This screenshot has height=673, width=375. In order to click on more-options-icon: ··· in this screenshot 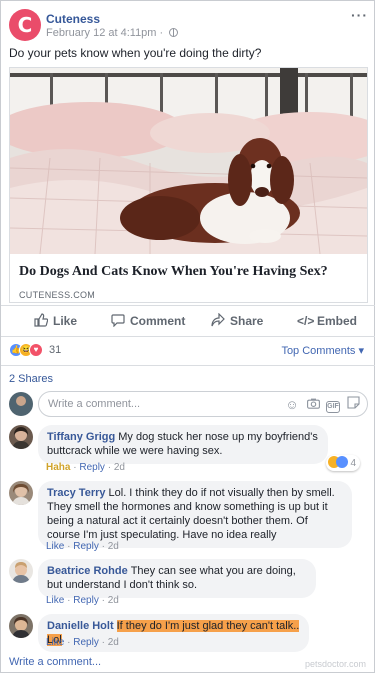, I will do `click(359, 15)`.